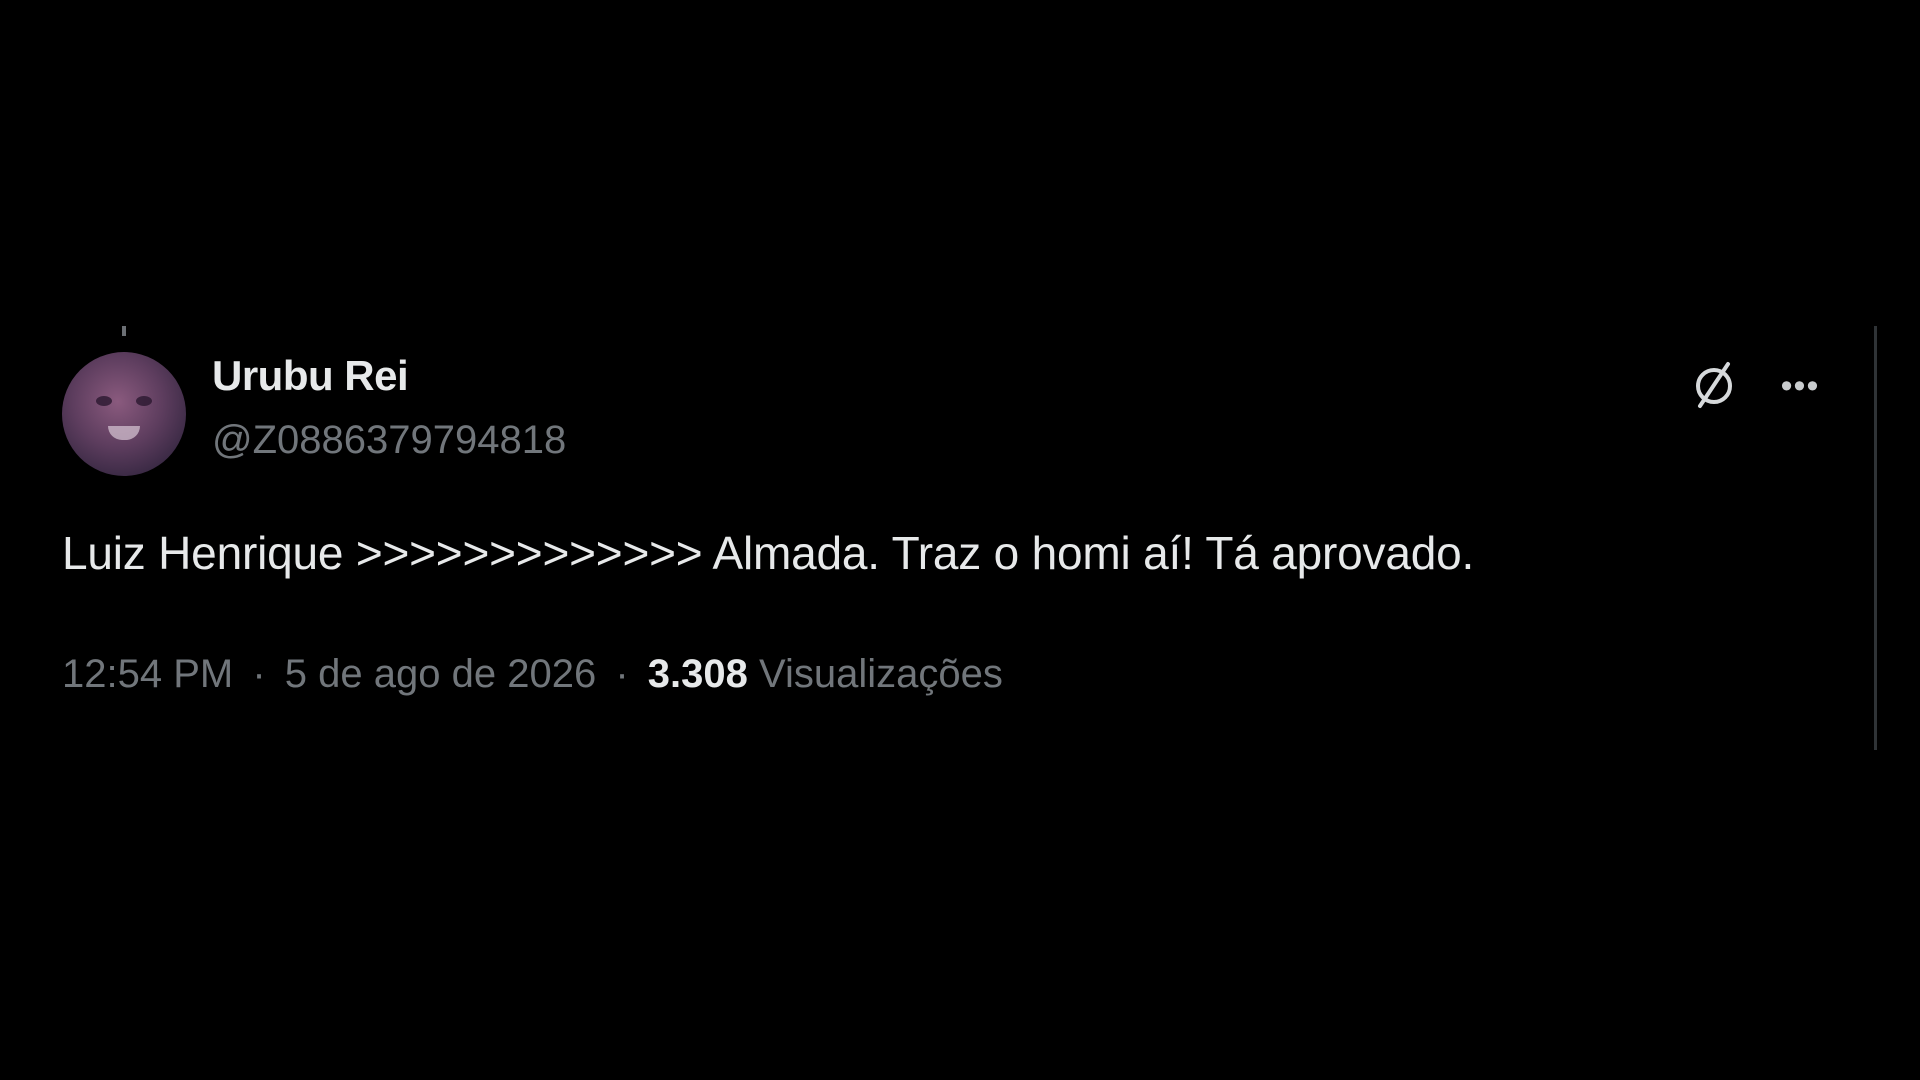  Describe the element at coordinates (147, 674) in the screenshot. I see `tweet-time: 12:54 PM` at that location.